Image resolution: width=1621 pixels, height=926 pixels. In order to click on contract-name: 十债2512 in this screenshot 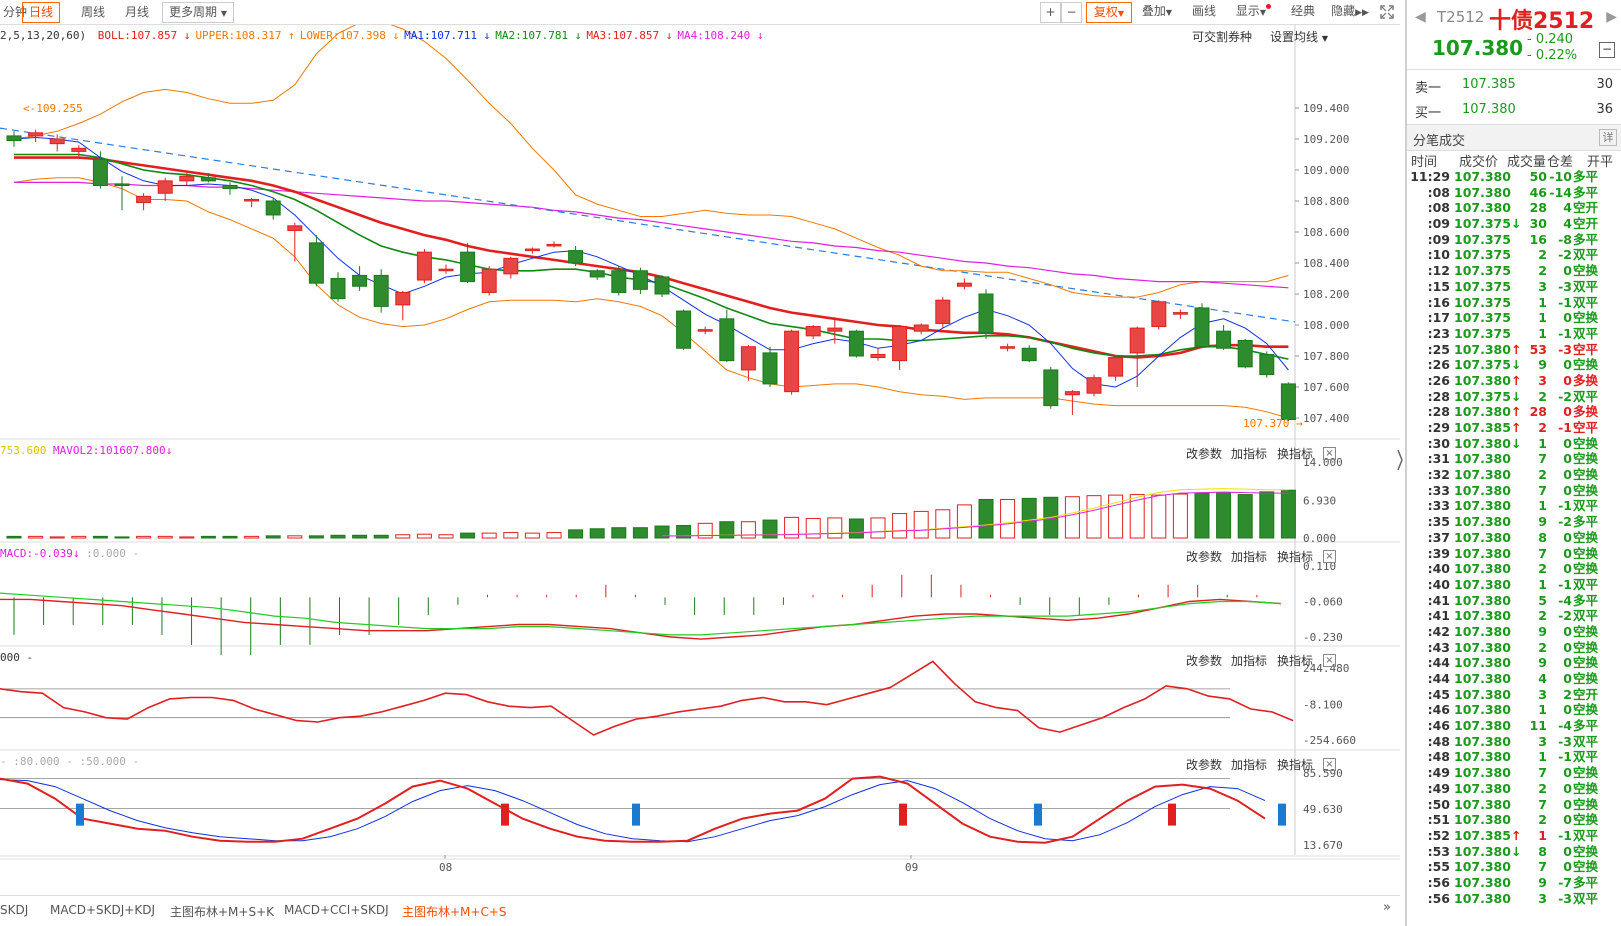, I will do `click(1542, 21)`.